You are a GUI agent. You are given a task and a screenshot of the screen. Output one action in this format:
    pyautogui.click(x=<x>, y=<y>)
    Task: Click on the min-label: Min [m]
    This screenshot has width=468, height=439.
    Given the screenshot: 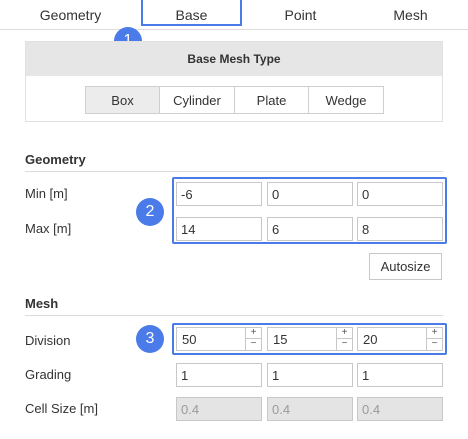 What is the action you would take?
    pyautogui.click(x=46, y=193)
    